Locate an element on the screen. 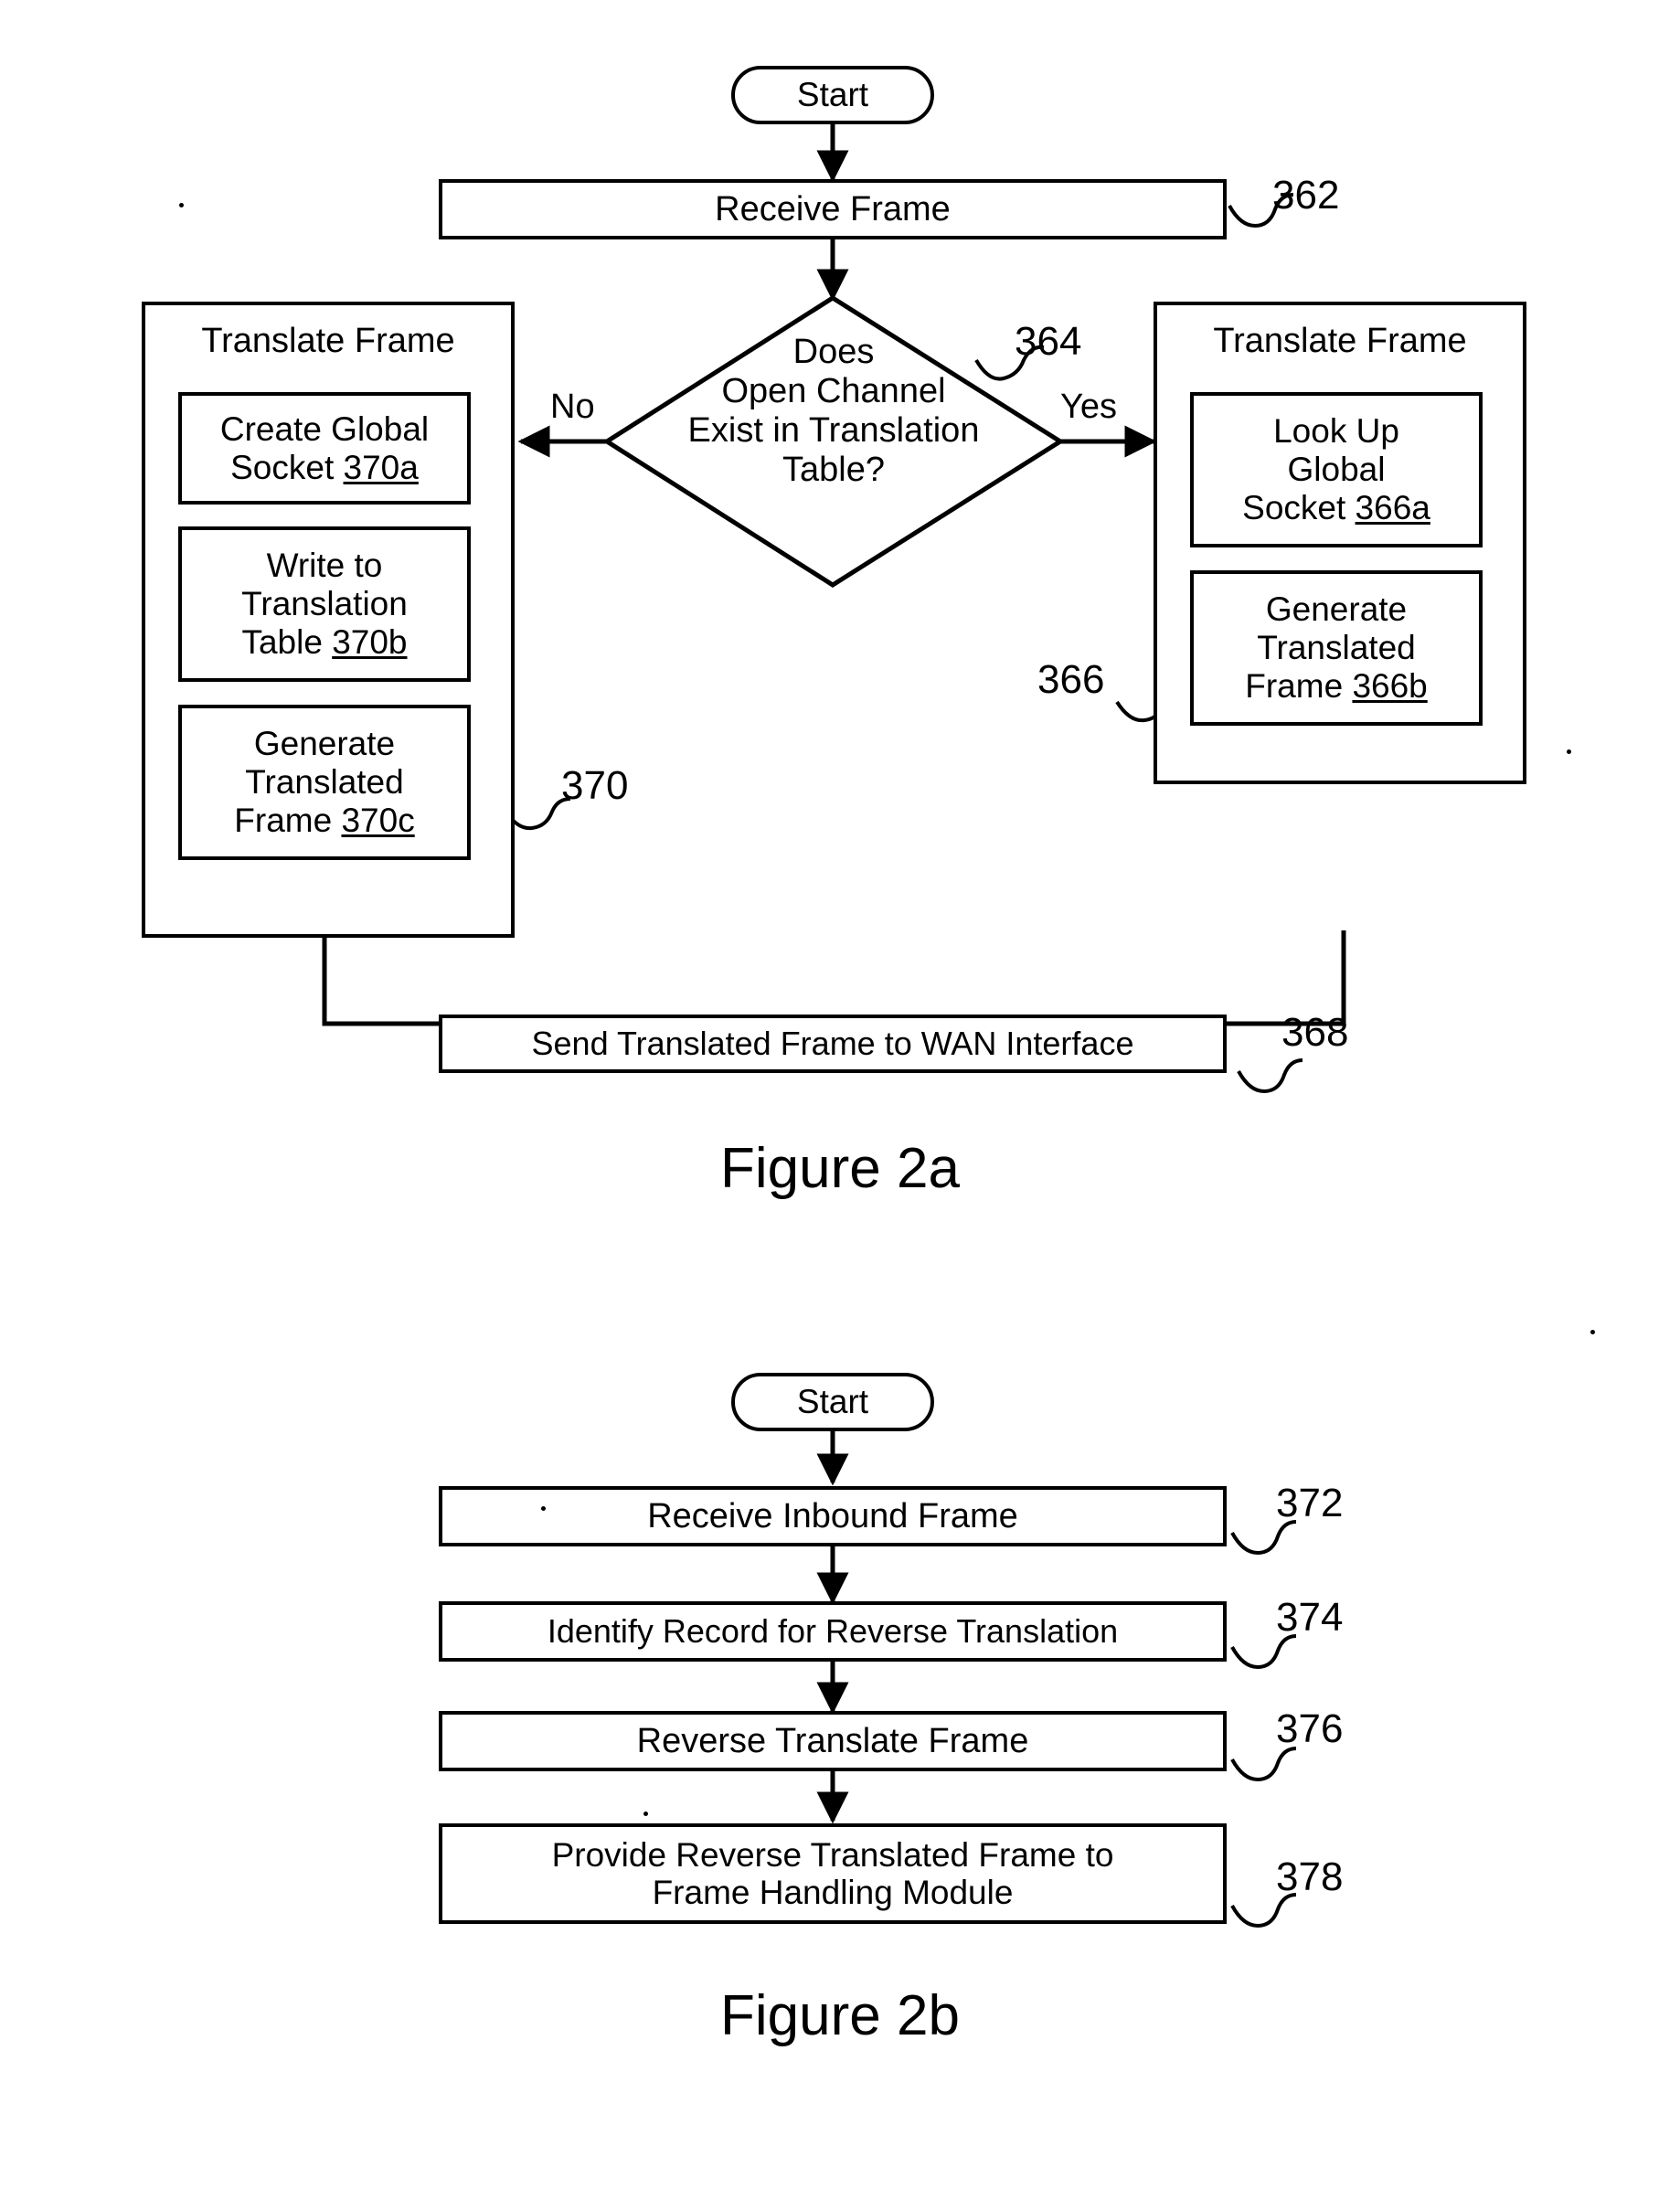 This screenshot has width=1680, height=2210. step-378-line2: Frame Handling Module is located at coordinates (833, 1893).